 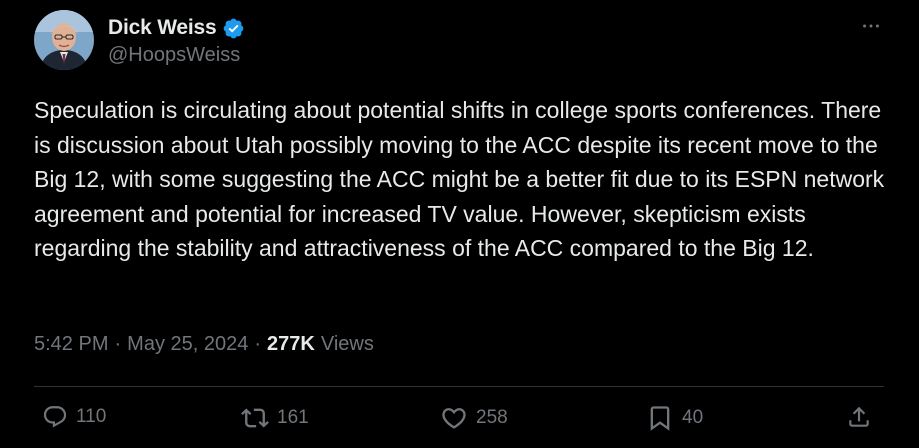 What do you see at coordinates (55, 417) in the screenshot?
I see `reply-icon` at bounding box center [55, 417].